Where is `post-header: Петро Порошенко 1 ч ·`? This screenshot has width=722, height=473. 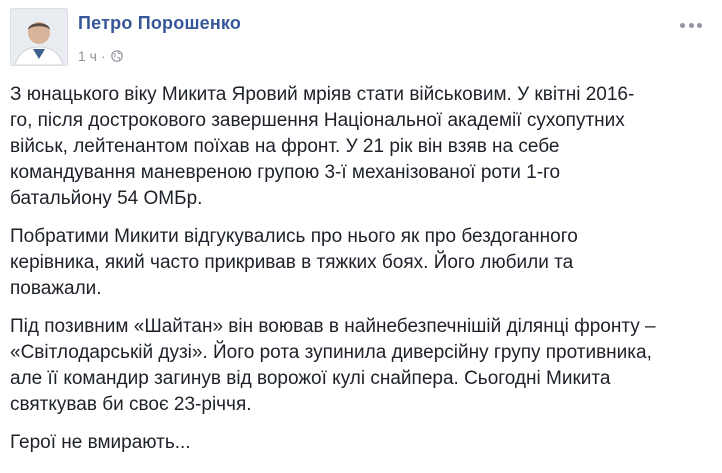 post-header: Петро Порошенко 1 ч · is located at coordinates (360, 38).